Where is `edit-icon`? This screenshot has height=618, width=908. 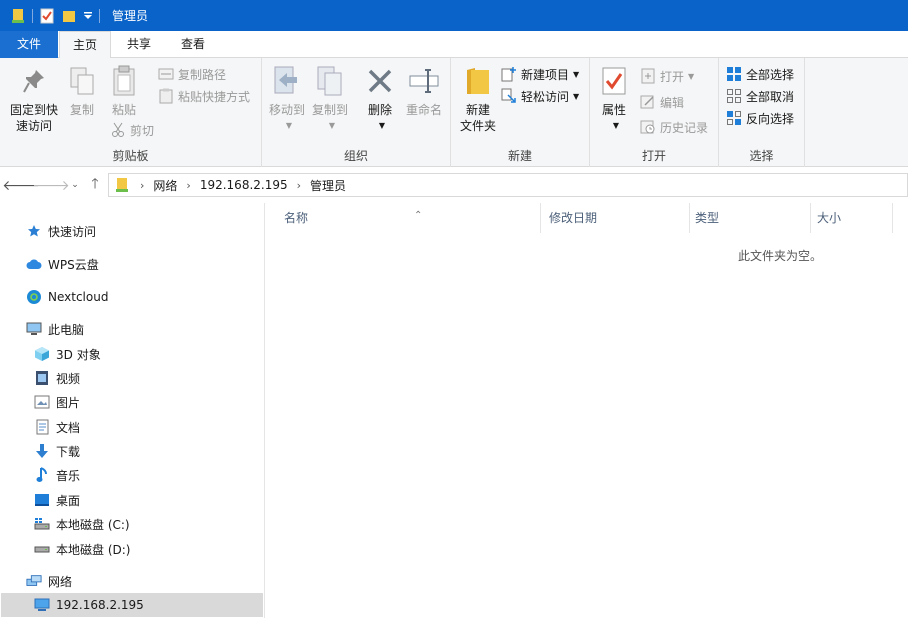
edit-icon is located at coordinates (648, 102).